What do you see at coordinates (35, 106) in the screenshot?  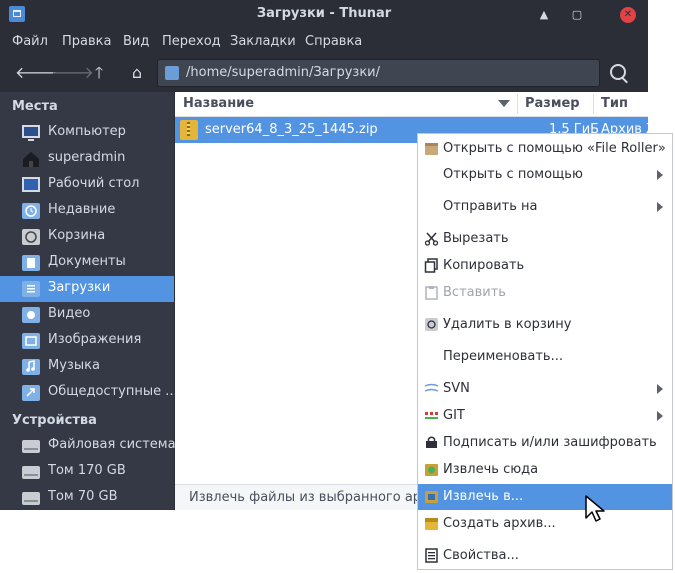 I see `places-header: Места` at bounding box center [35, 106].